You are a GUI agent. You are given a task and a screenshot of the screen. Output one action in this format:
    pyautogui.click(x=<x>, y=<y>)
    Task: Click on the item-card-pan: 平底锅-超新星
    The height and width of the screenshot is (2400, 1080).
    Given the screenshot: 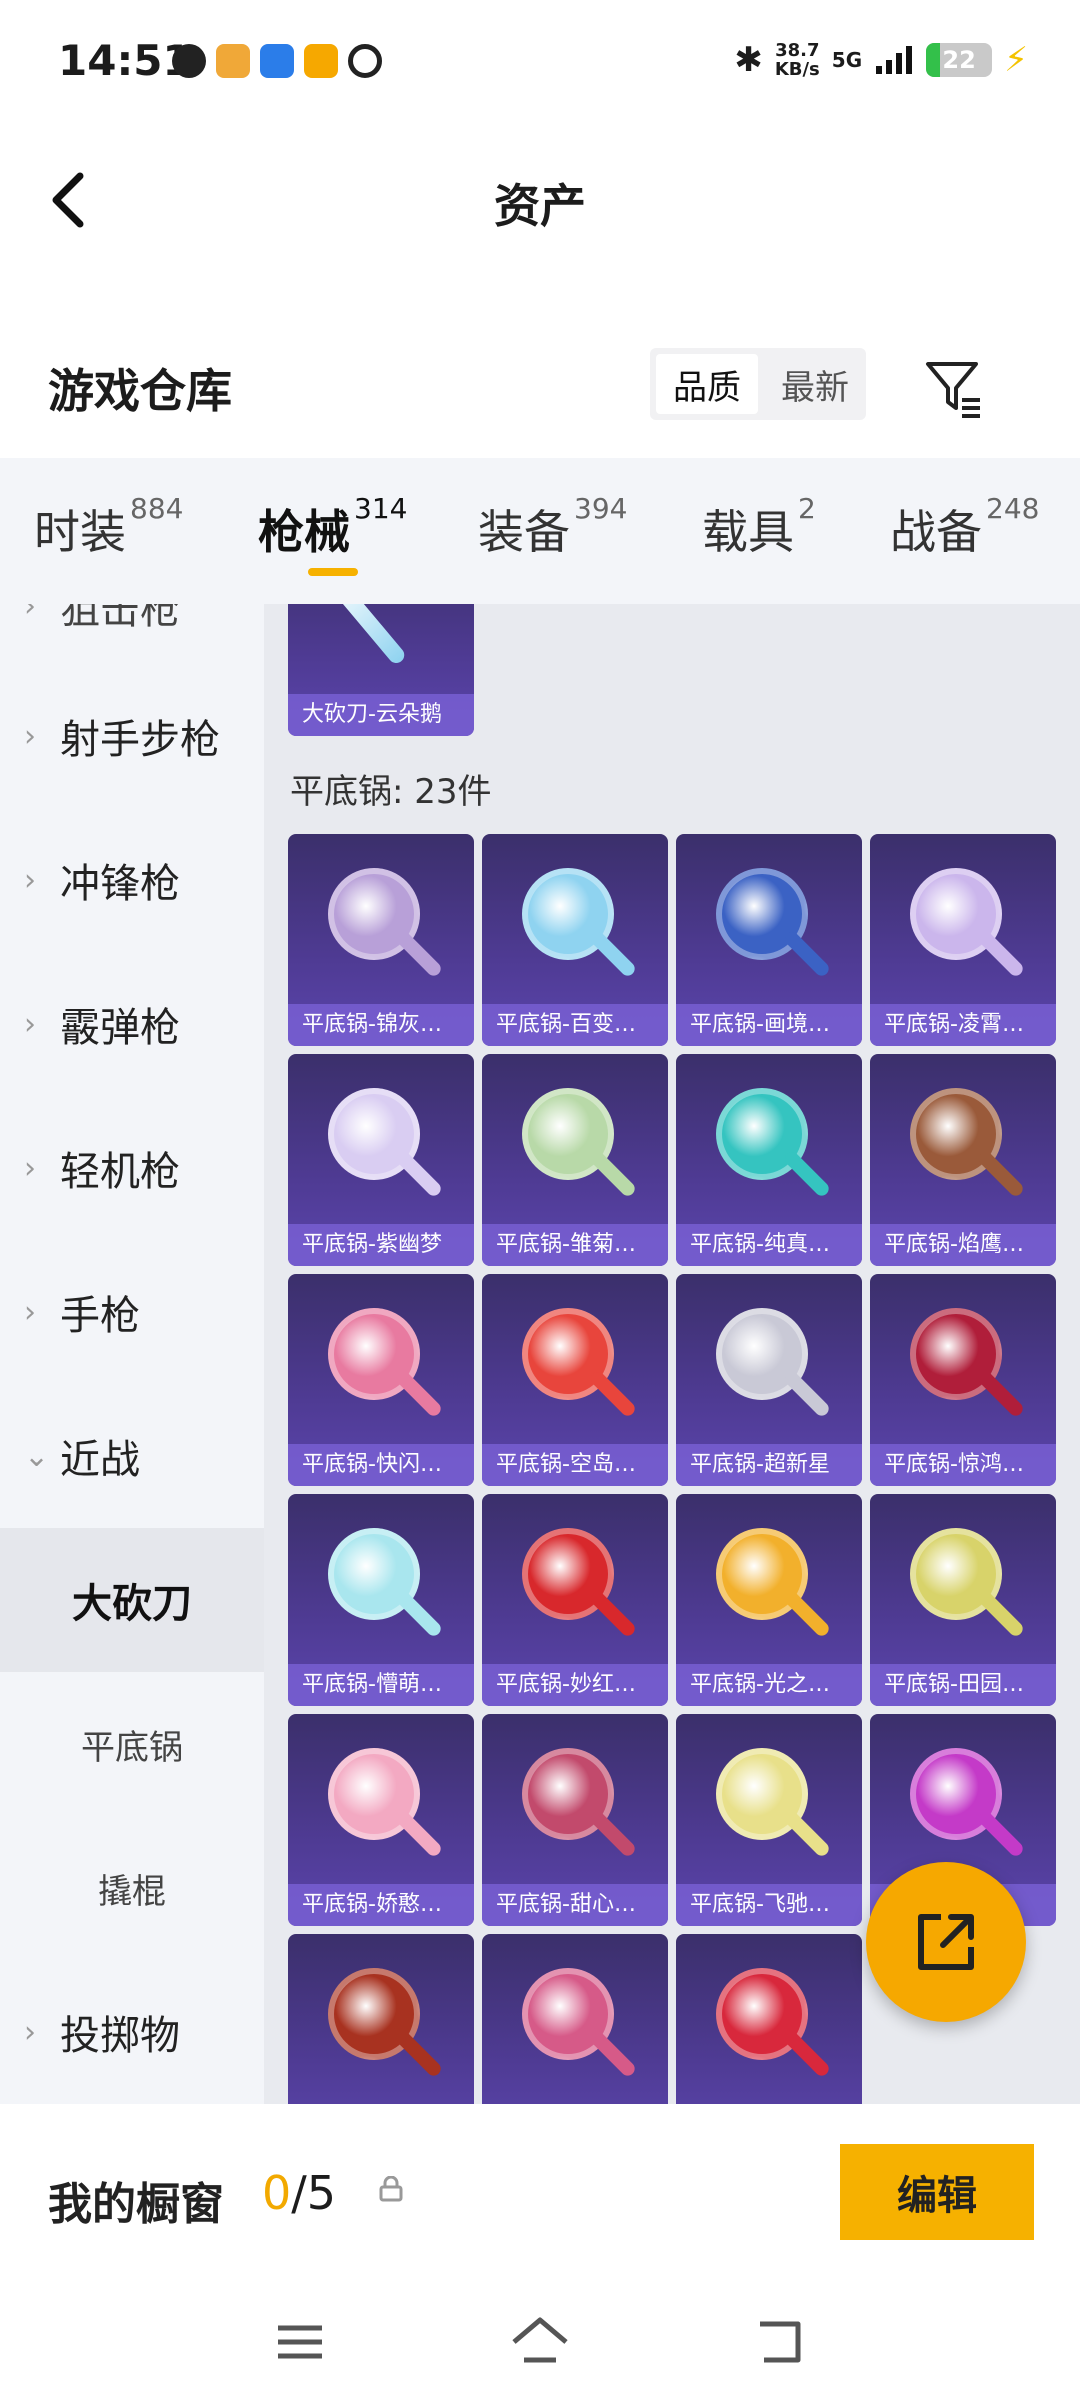 What is the action you would take?
    pyautogui.click(x=769, y=1380)
    